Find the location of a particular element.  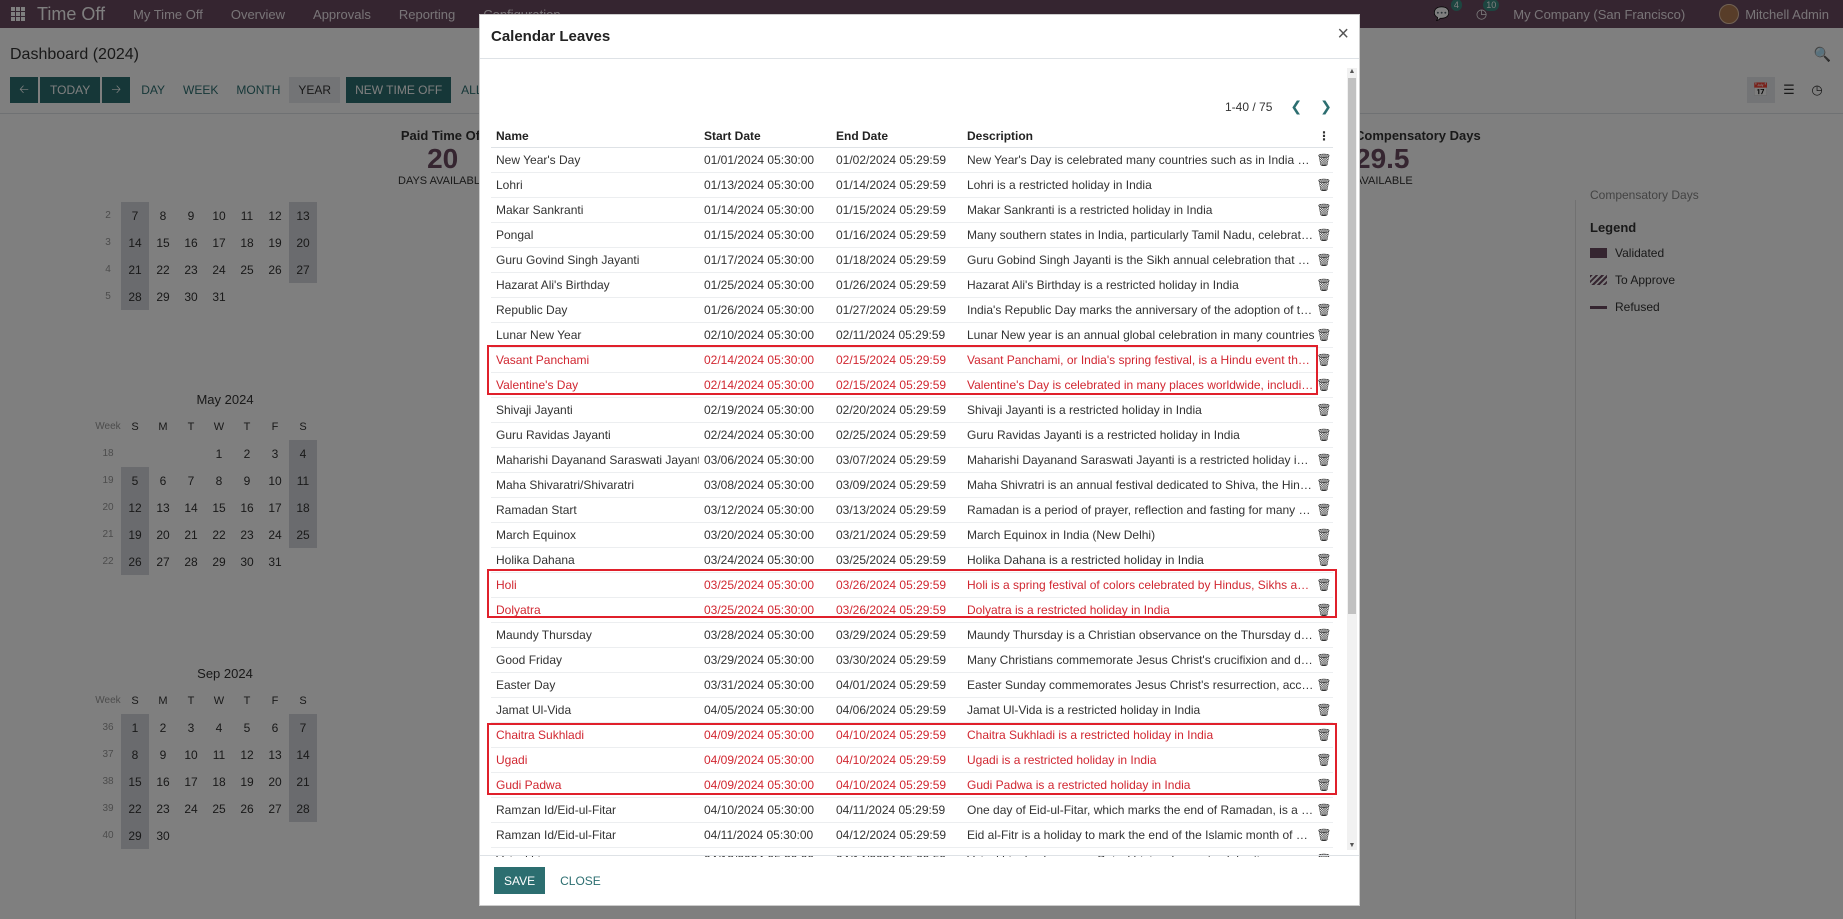

cell-name: Holika Dahana is located at coordinates (595, 560).